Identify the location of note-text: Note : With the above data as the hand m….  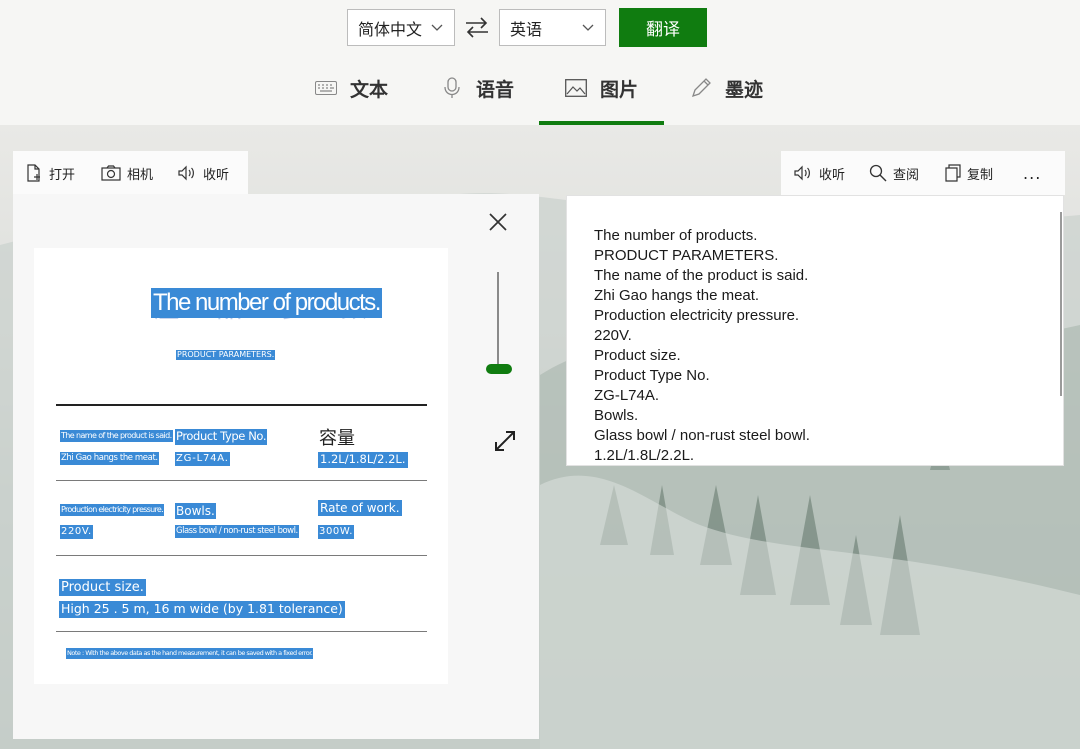
(190, 653).